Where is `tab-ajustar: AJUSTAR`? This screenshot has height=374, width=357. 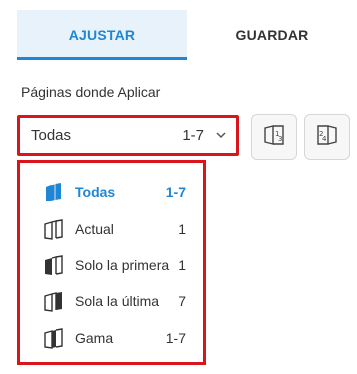
tab-ajustar: AJUSTAR is located at coordinates (102, 35).